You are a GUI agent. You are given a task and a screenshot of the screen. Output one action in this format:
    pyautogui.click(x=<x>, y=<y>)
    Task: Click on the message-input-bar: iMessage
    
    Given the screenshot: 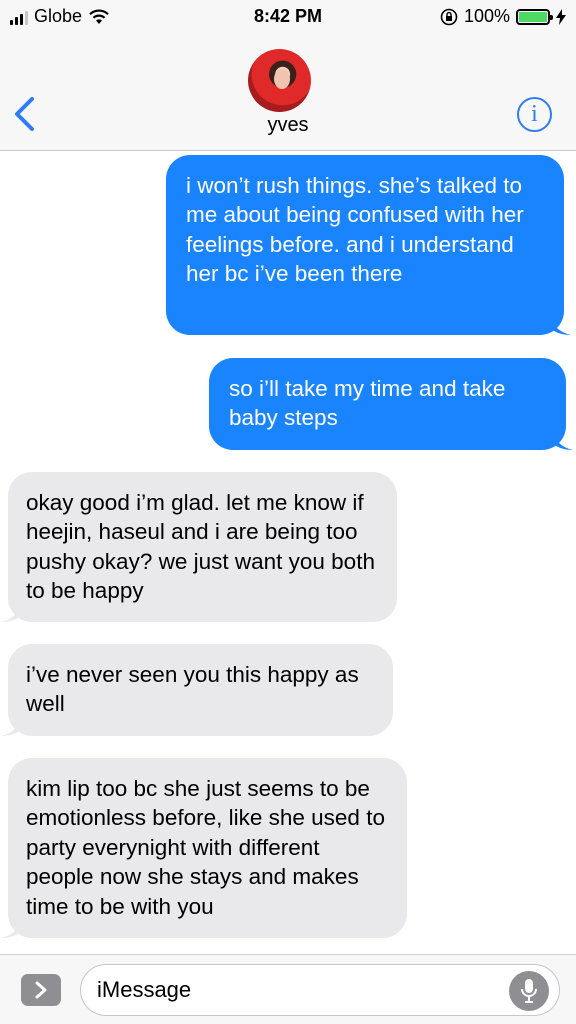 What is the action you would take?
    pyautogui.click(x=288, y=989)
    